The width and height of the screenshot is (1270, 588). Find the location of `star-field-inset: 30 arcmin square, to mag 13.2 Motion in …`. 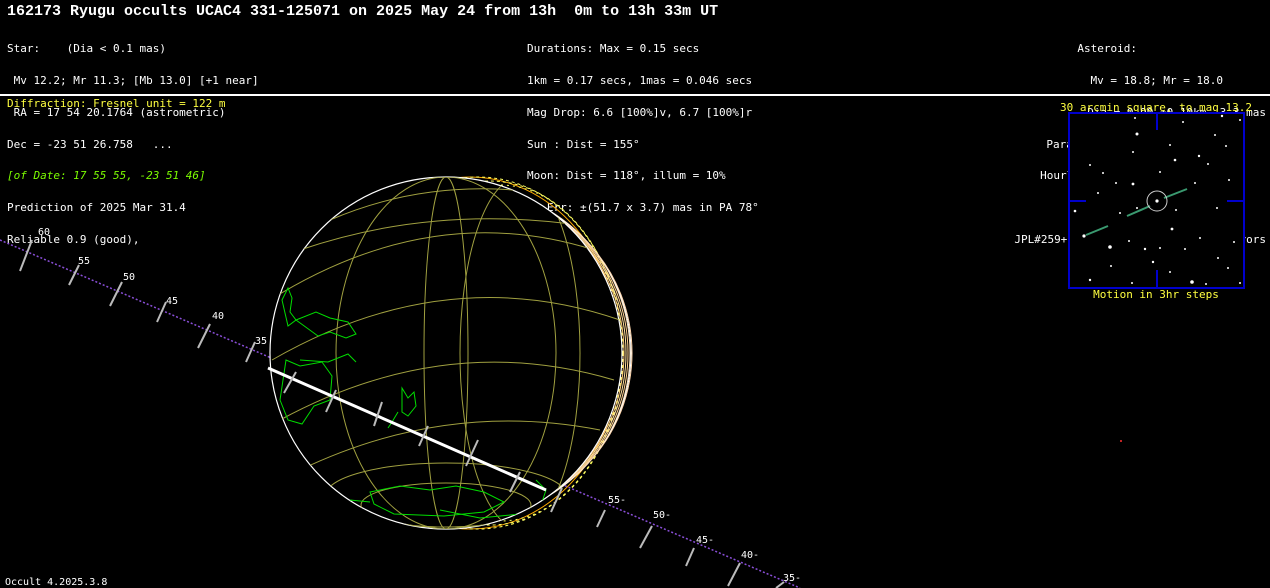

star-field-inset: 30 arcmin square, to mag 13.2 Motion in … is located at coordinates (1156, 201).